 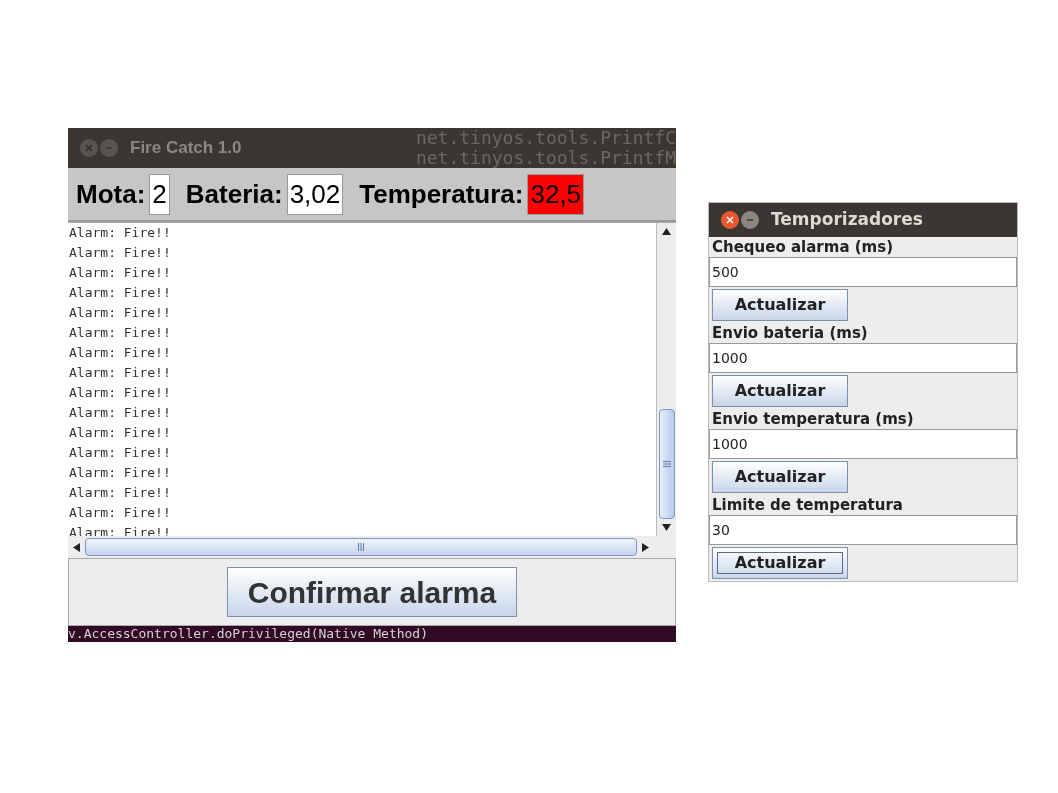 What do you see at coordinates (666, 231) in the screenshot?
I see `up-arrow-icon` at bounding box center [666, 231].